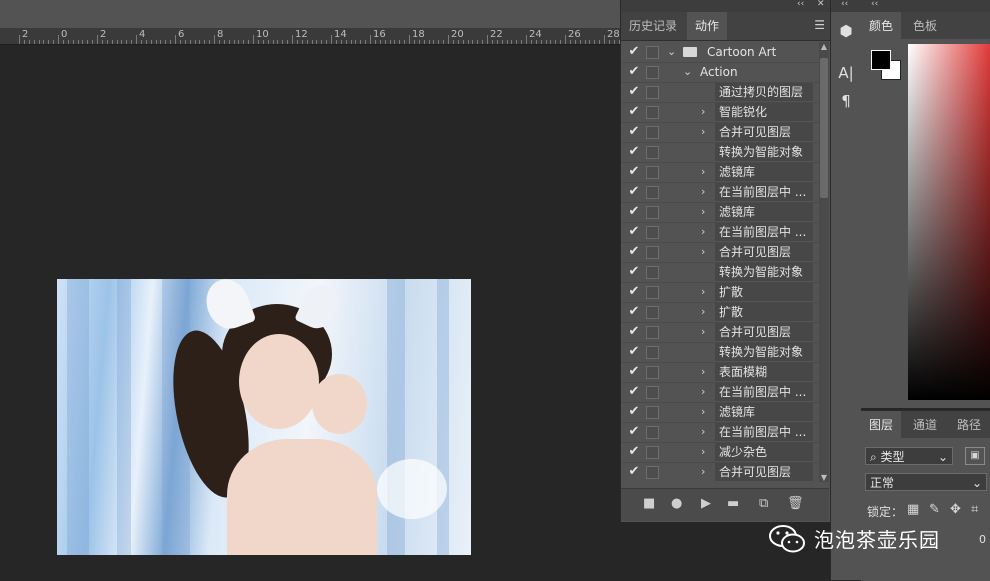 This screenshot has width=990, height=581. What do you see at coordinates (763, 503) in the screenshot?
I see `new-action-icon: ⧉` at bounding box center [763, 503].